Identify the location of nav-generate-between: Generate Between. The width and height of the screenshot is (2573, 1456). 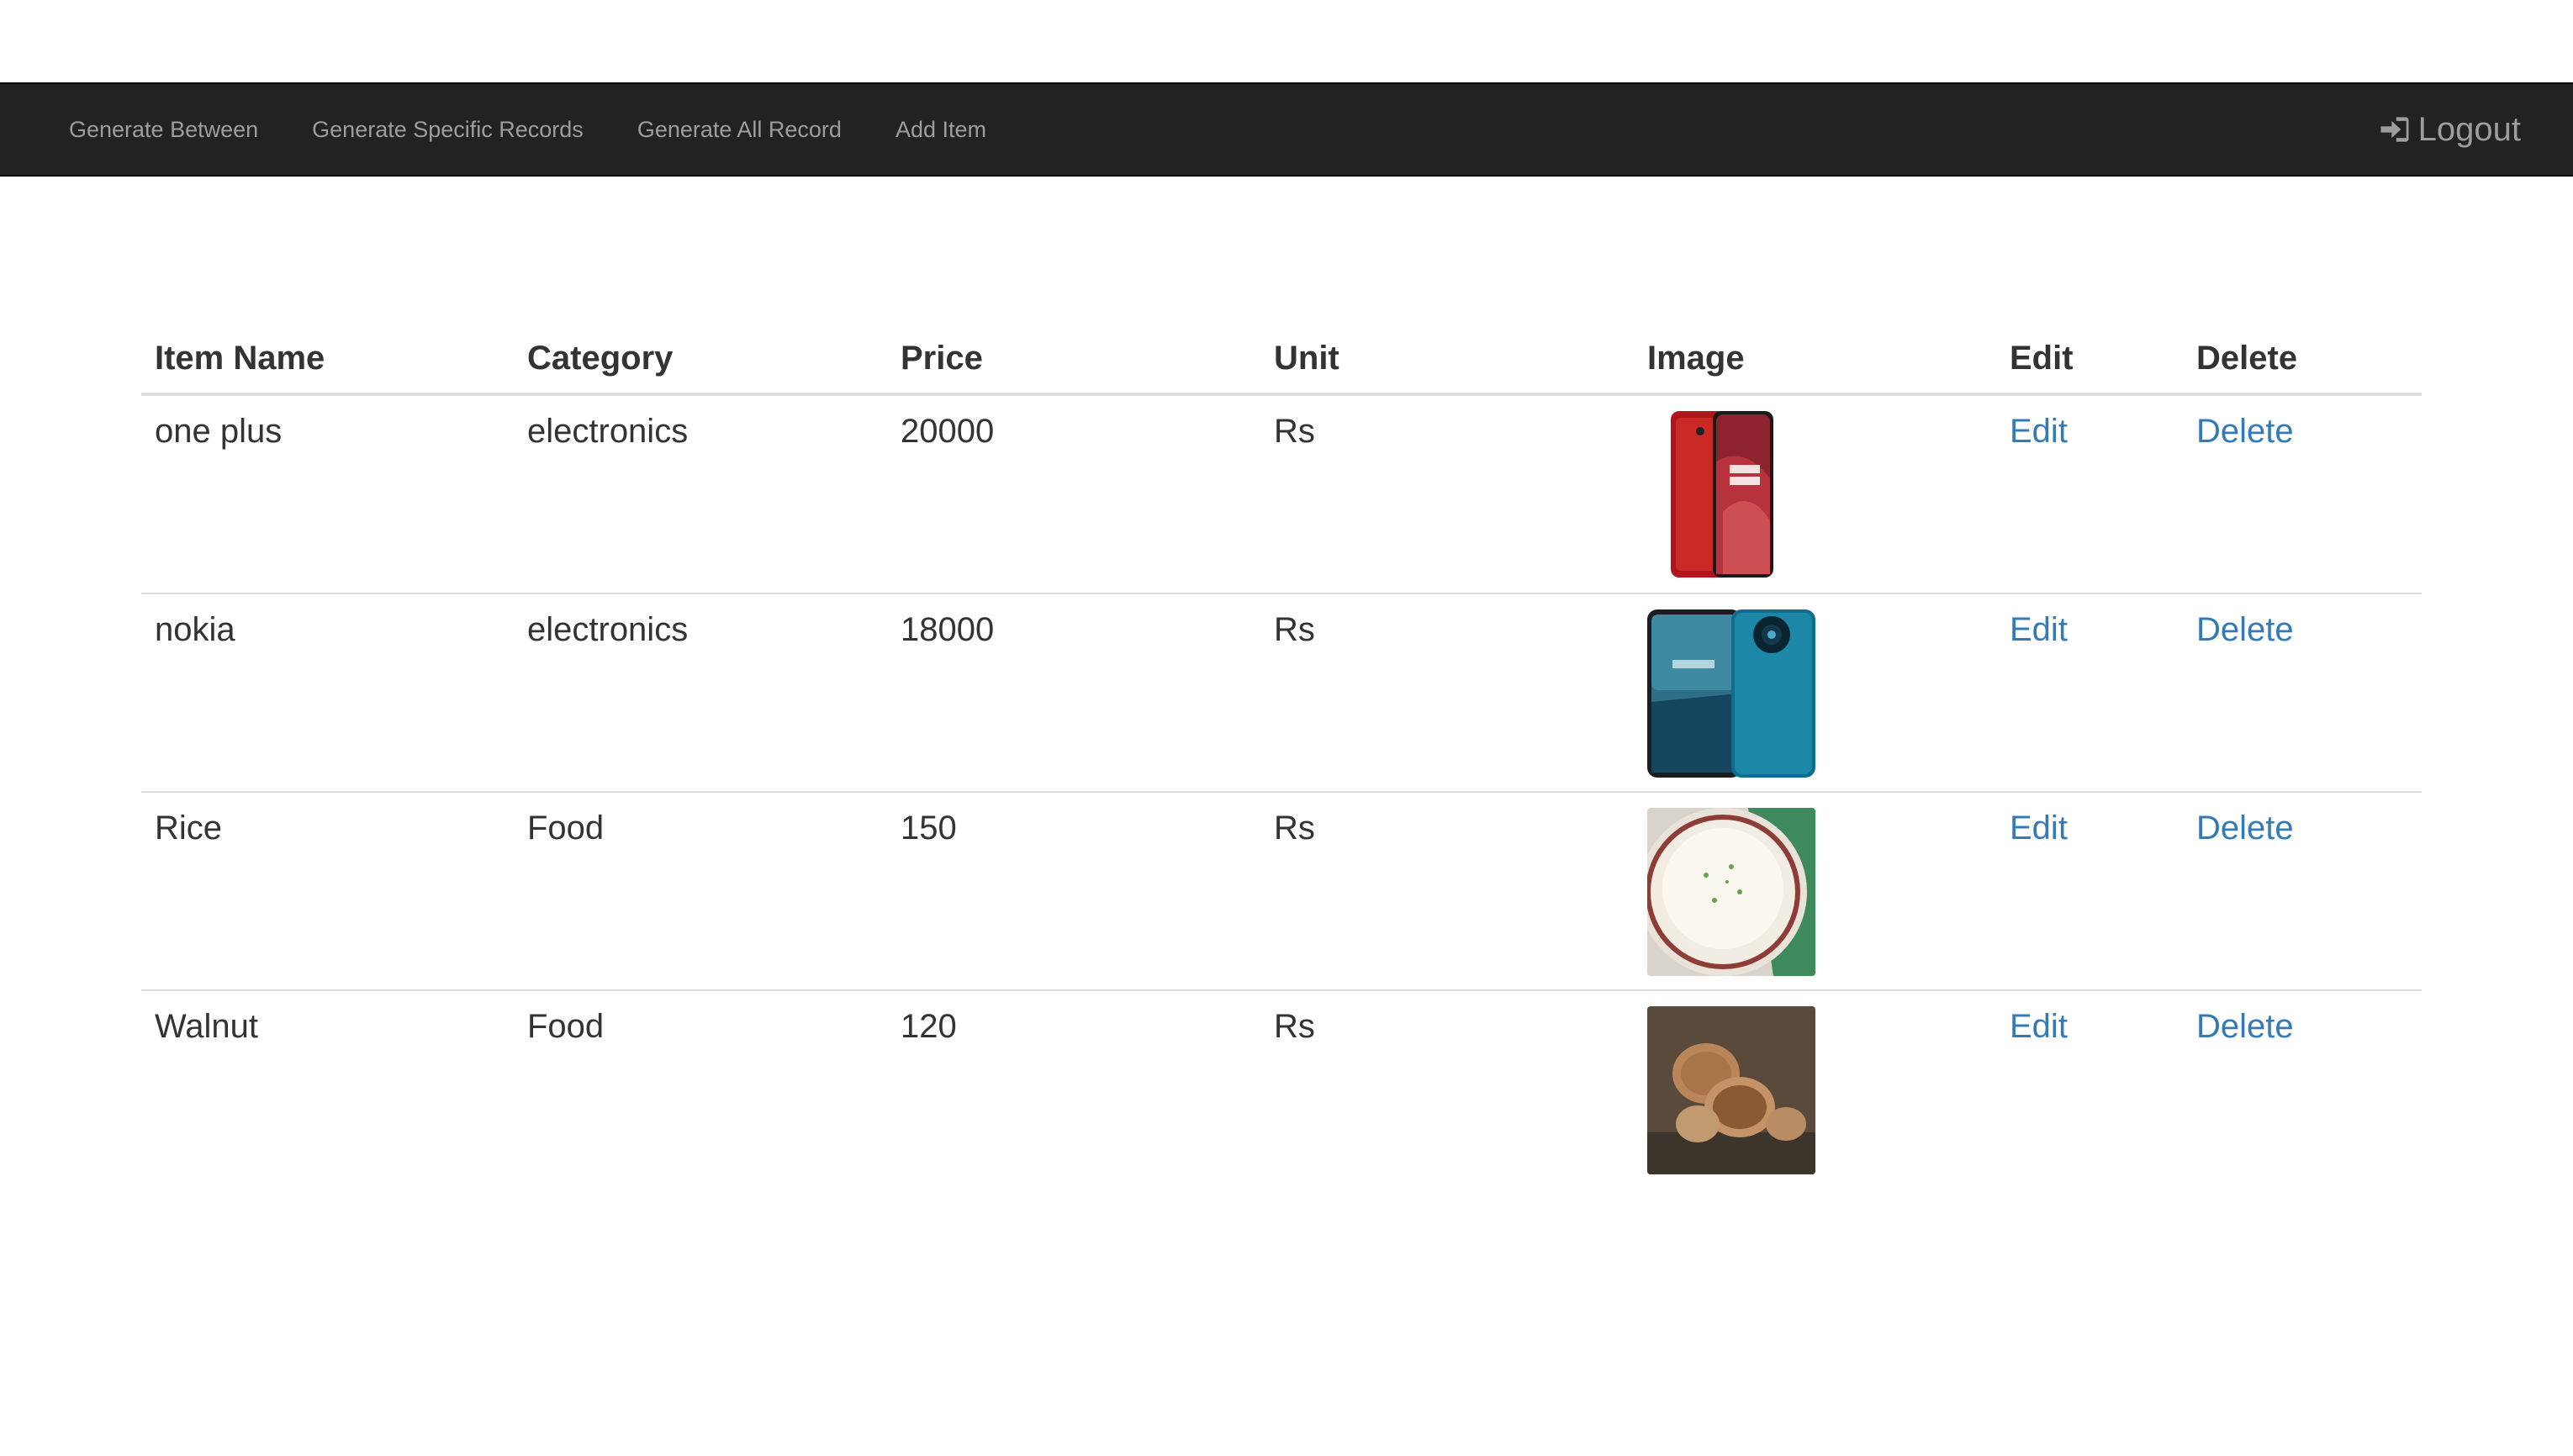
(163, 129).